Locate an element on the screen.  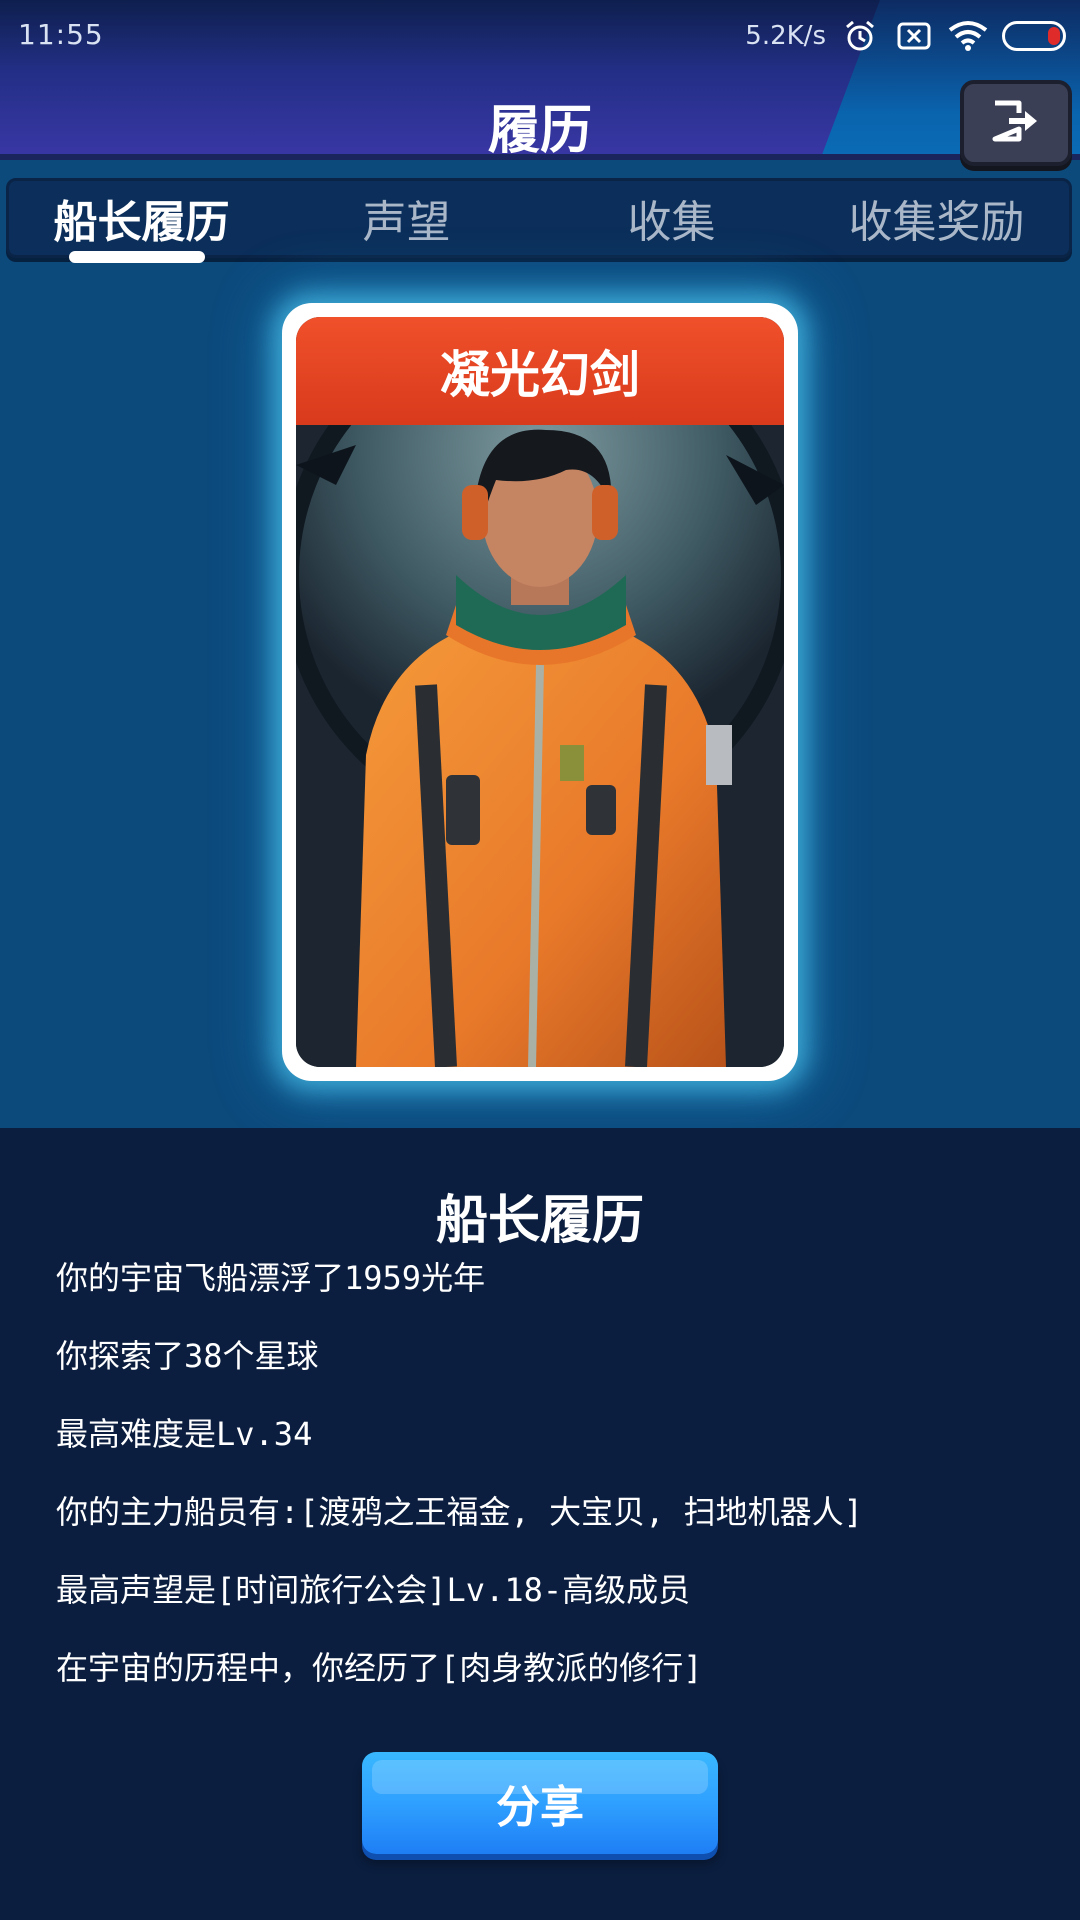
sim-off-icon is located at coordinates (914, 36).